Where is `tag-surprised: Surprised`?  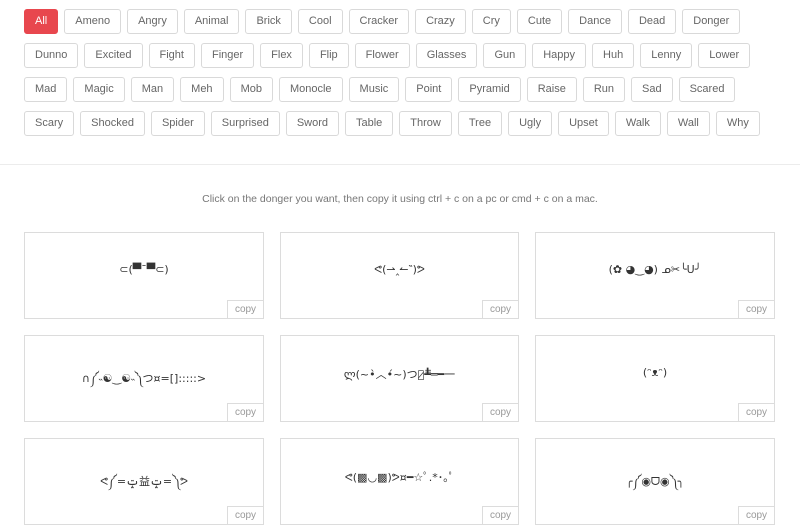 tag-surprised: Surprised is located at coordinates (245, 123).